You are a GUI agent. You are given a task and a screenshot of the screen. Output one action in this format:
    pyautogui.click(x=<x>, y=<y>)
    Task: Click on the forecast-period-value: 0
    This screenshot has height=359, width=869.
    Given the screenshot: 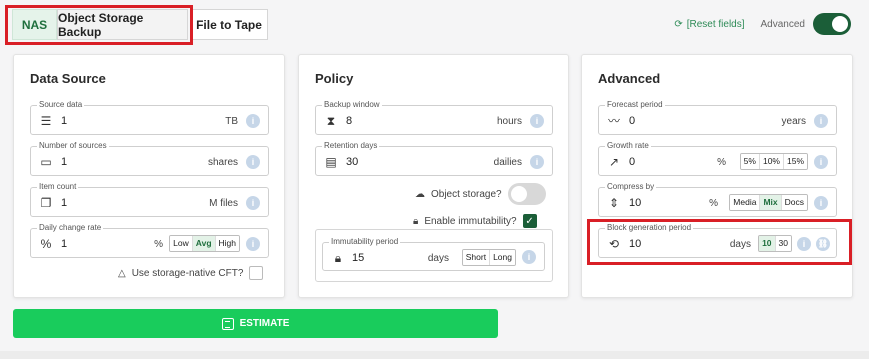 What is the action you would take?
    pyautogui.click(x=632, y=121)
    